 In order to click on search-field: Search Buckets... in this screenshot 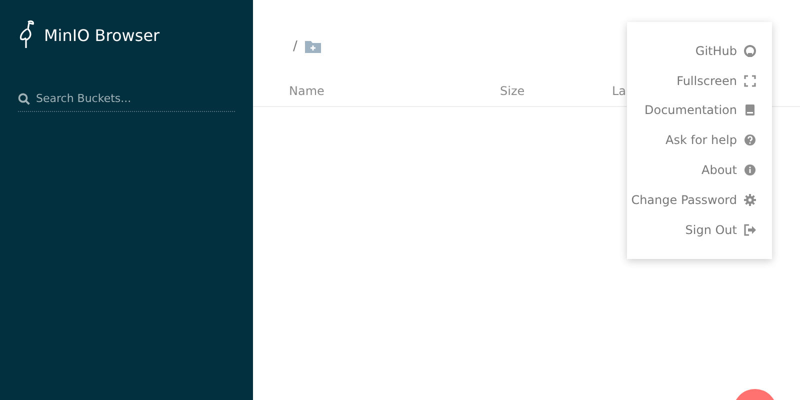, I will do `click(131, 98)`.